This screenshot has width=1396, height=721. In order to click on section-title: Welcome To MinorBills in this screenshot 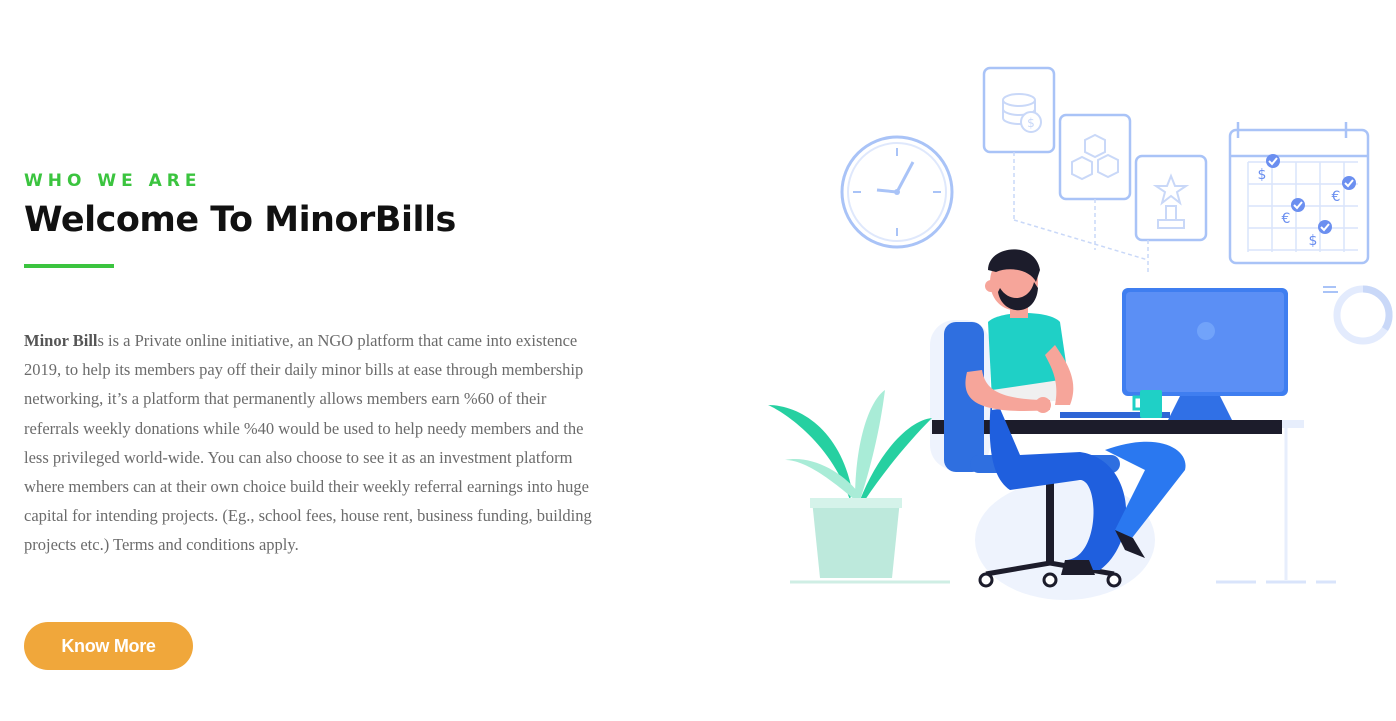, I will do `click(240, 220)`.